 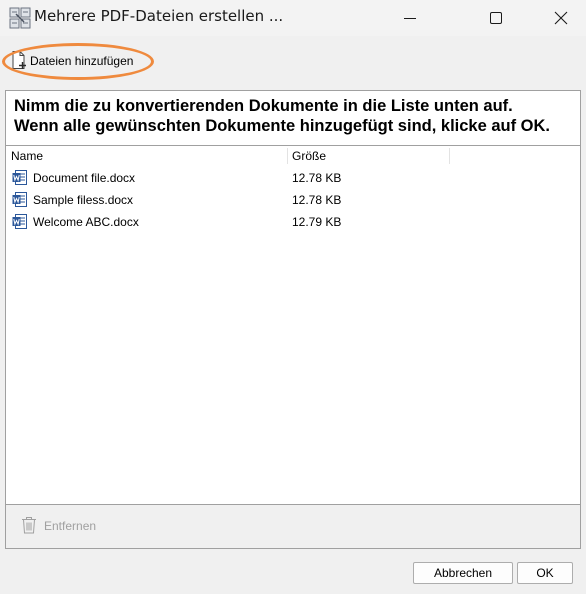 I want to click on trash-icon, so click(x=29, y=526).